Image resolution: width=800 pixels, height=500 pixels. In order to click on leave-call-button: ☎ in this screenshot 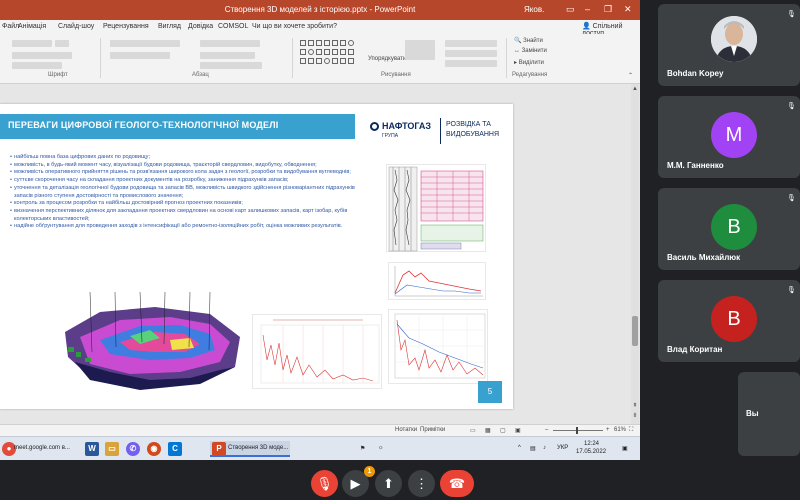, I will do `click(457, 483)`.